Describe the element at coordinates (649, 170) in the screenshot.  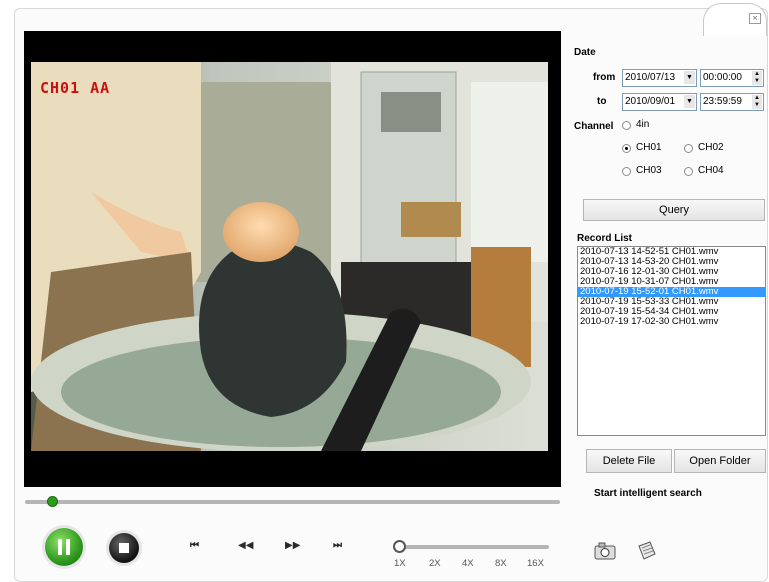
I see `radio-ch03-label: CH03` at that location.